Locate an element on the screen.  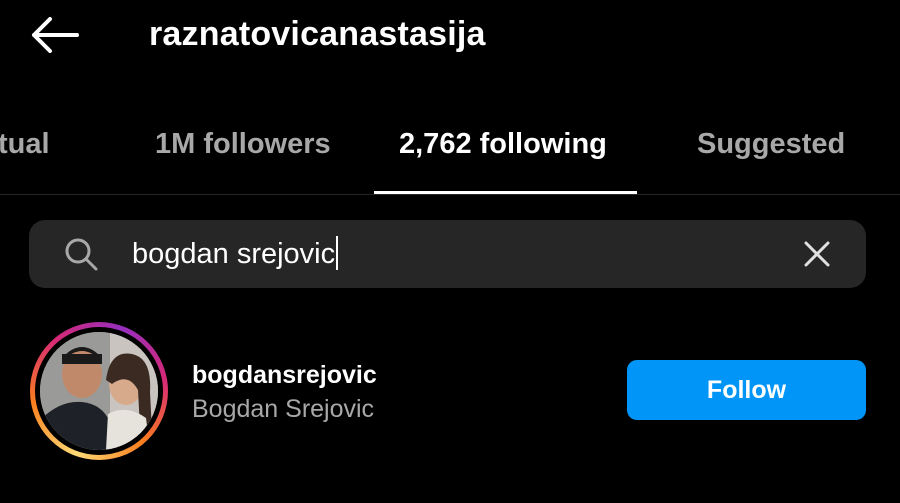
arrow-left-icon is located at coordinates (55, 35).